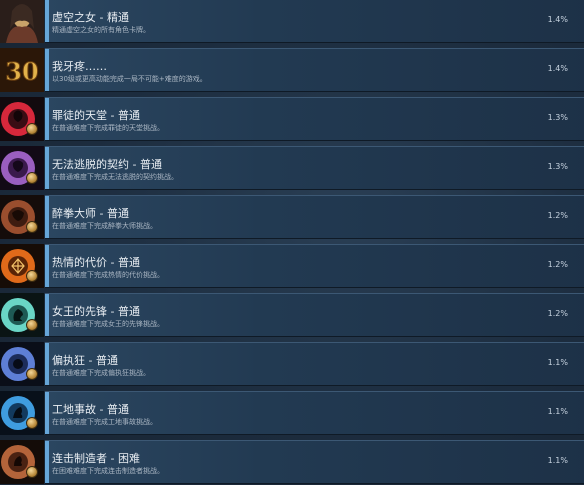 The width and height of the screenshot is (584, 485). What do you see at coordinates (104, 226) in the screenshot?
I see `achievement-description: 在普通难度下完成醉拳大师挑战。` at bounding box center [104, 226].